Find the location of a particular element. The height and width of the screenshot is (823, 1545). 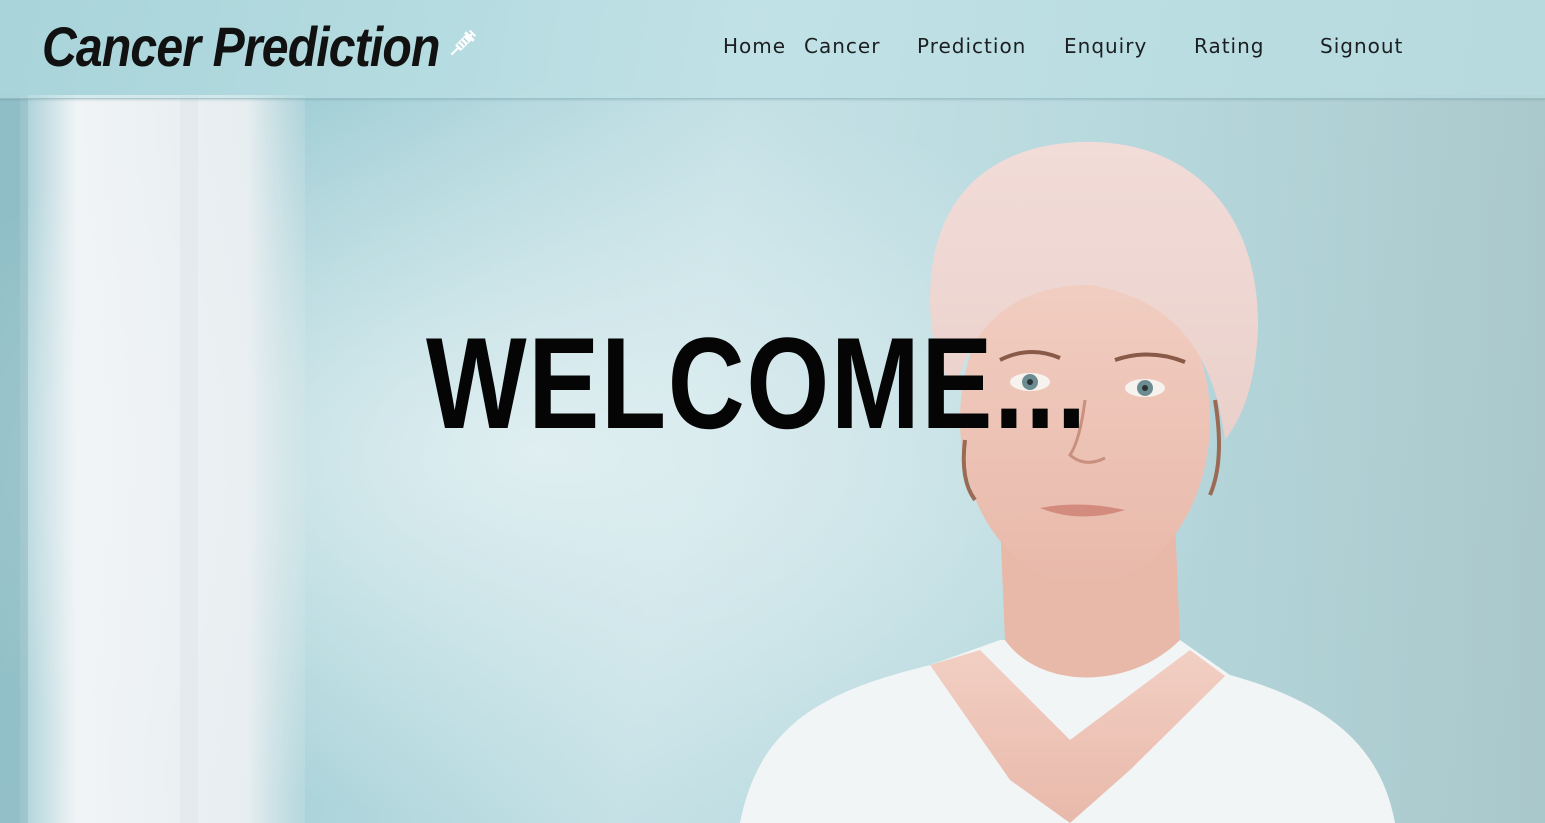

nav-rating: Rating is located at coordinates (1229, 46).